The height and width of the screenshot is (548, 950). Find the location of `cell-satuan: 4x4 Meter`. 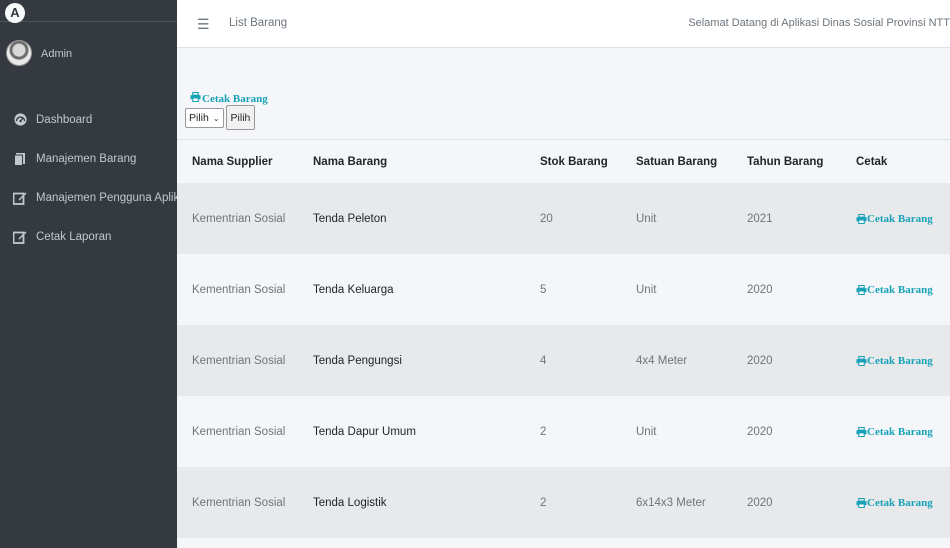

cell-satuan: 4x4 Meter is located at coordinates (662, 360).